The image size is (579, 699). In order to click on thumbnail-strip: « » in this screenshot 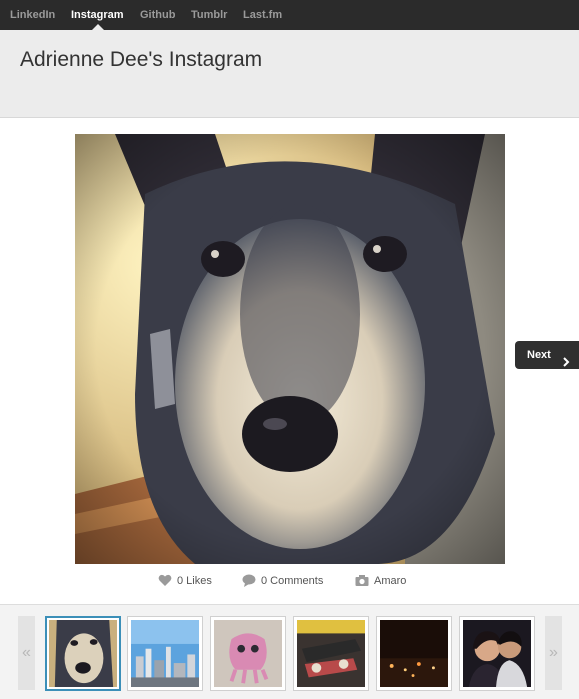, I will do `click(289, 651)`.